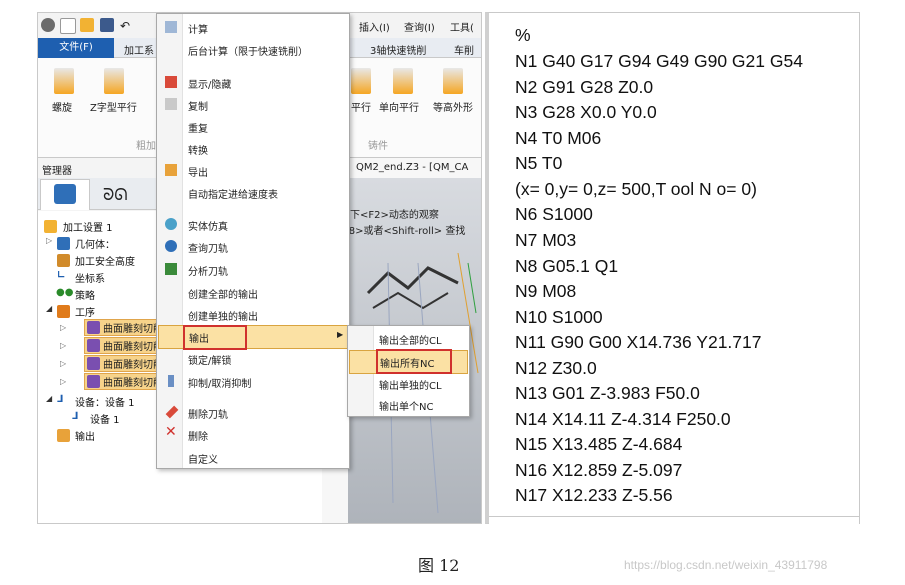 This screenshot has height=585, width=905. What do you see at coordinates (198, 107) in the screenshot?
I see `menu-item-label: 复制` at bounding box center [198, 107].